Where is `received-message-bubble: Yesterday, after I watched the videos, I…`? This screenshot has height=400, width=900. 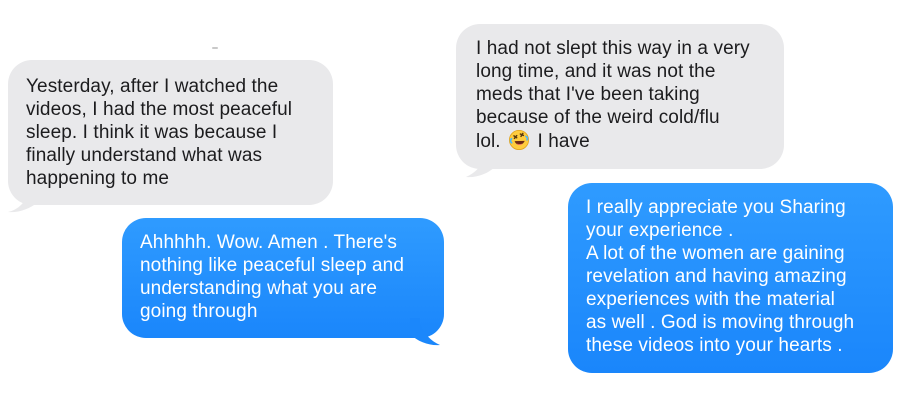 received-message-bubble: Yesterday, after I watched the videos, I… is located at coordinates (170, 132).